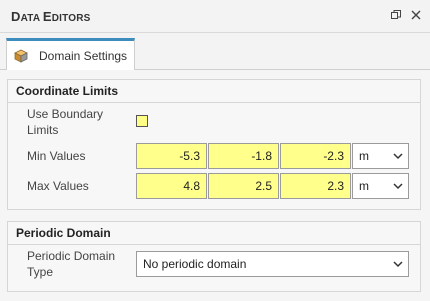 This screenshot has width=430, height=301. I want to click on panel-titlebar: DATA EDITORS, so click(215, 16).